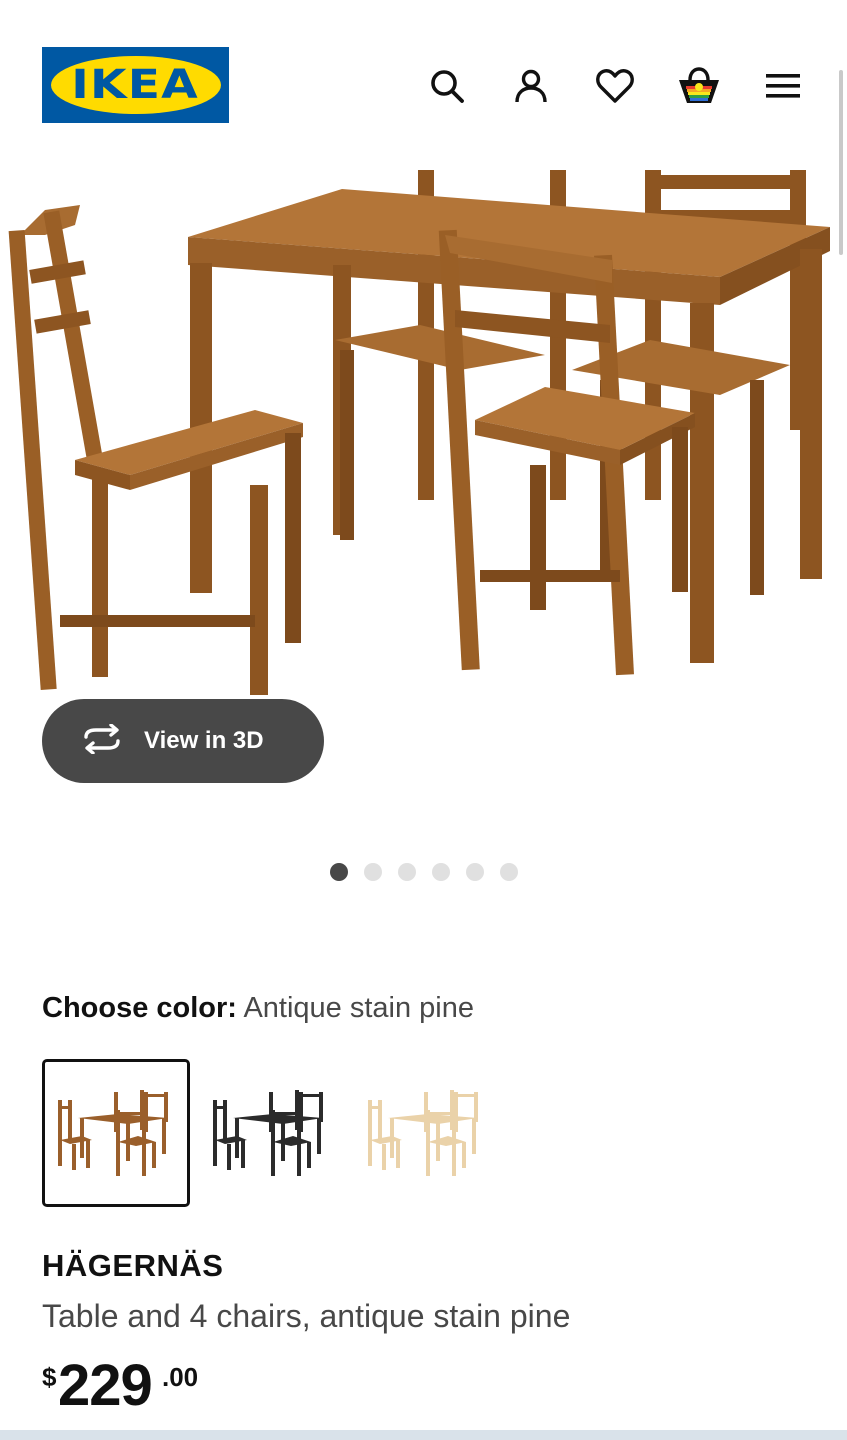  I want to click on heart-icon, so click(615, 86).